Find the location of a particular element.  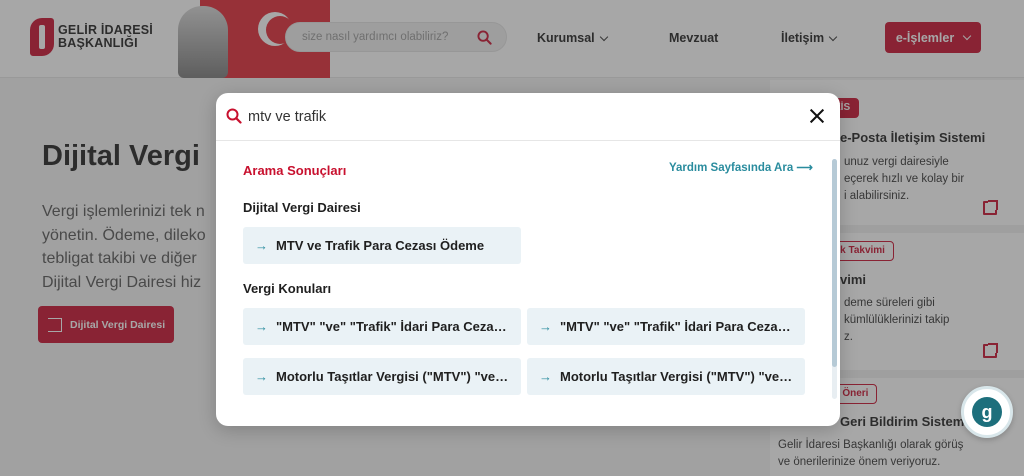

results-title: Arama Sonuçları is located at coordinates (295, 170).